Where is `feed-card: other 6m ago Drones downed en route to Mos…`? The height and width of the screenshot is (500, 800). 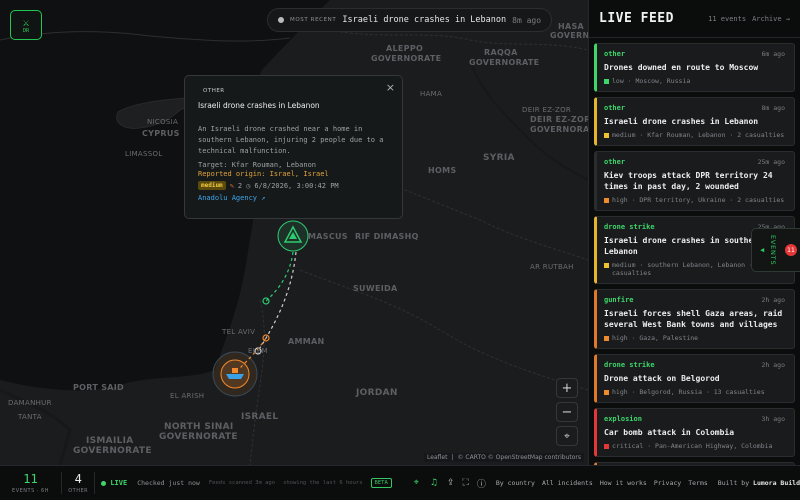 feed-card: other 6m ago Drones downed en route to Mos… is located at coordinates (694, 67).